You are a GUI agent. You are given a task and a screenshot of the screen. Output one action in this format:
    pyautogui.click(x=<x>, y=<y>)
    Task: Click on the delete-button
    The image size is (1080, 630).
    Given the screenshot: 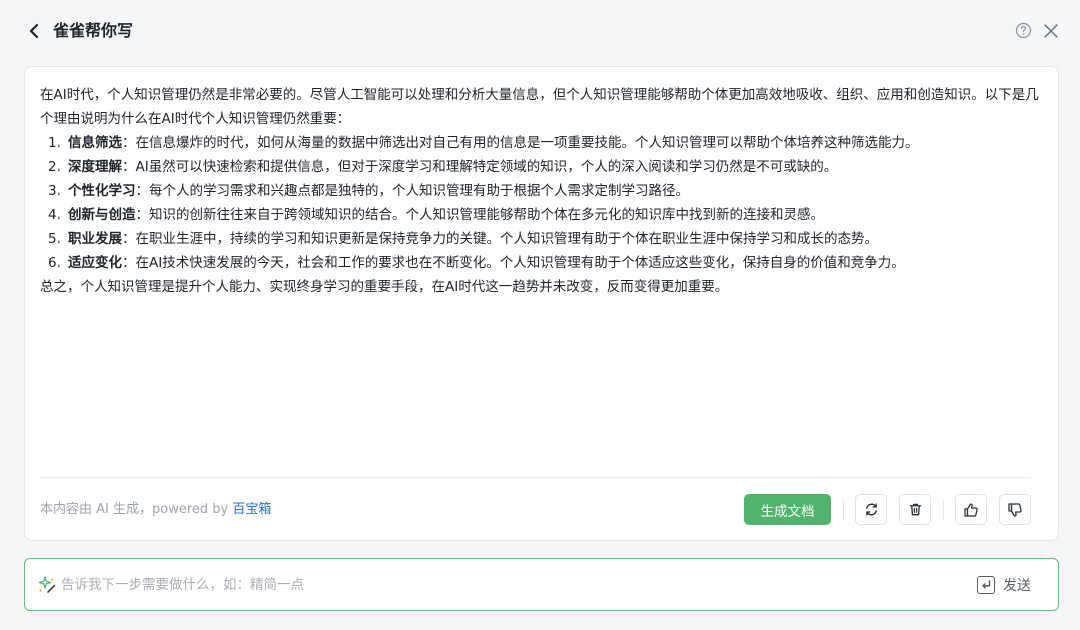 What is the action you would take?
    pyautogui.click(x=915, y=509)
    